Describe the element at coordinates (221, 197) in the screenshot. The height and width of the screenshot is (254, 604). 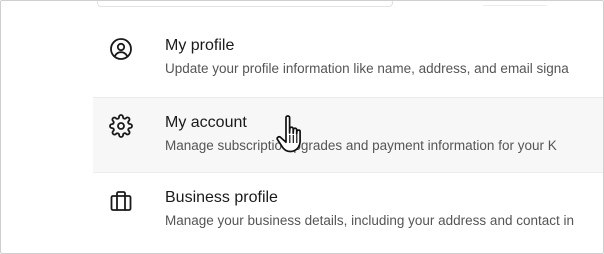
I see `menu-item-title: Business profile` at that location.